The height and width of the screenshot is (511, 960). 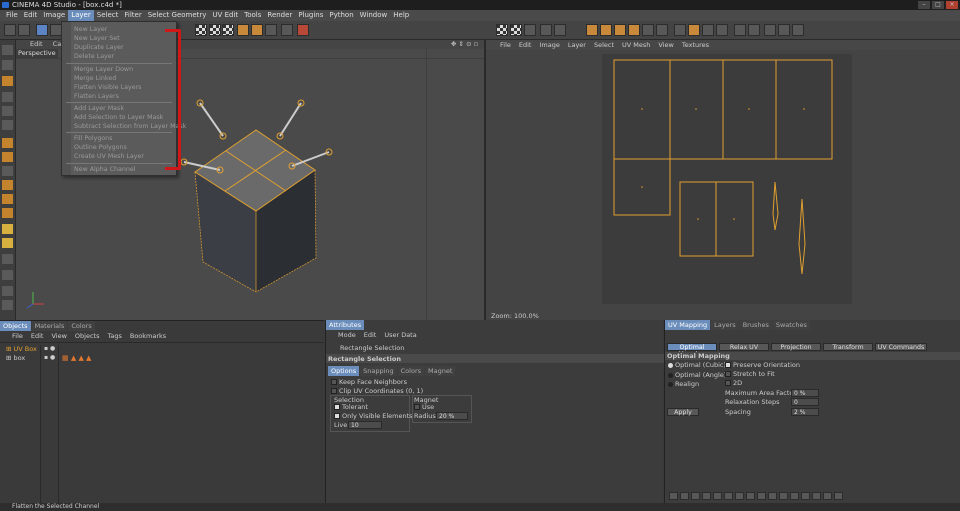 What do you see at coordinates (728, 374) in the screenshot?
I see `stretch-to-fit-checkbox` at bounding box center [728, 374].